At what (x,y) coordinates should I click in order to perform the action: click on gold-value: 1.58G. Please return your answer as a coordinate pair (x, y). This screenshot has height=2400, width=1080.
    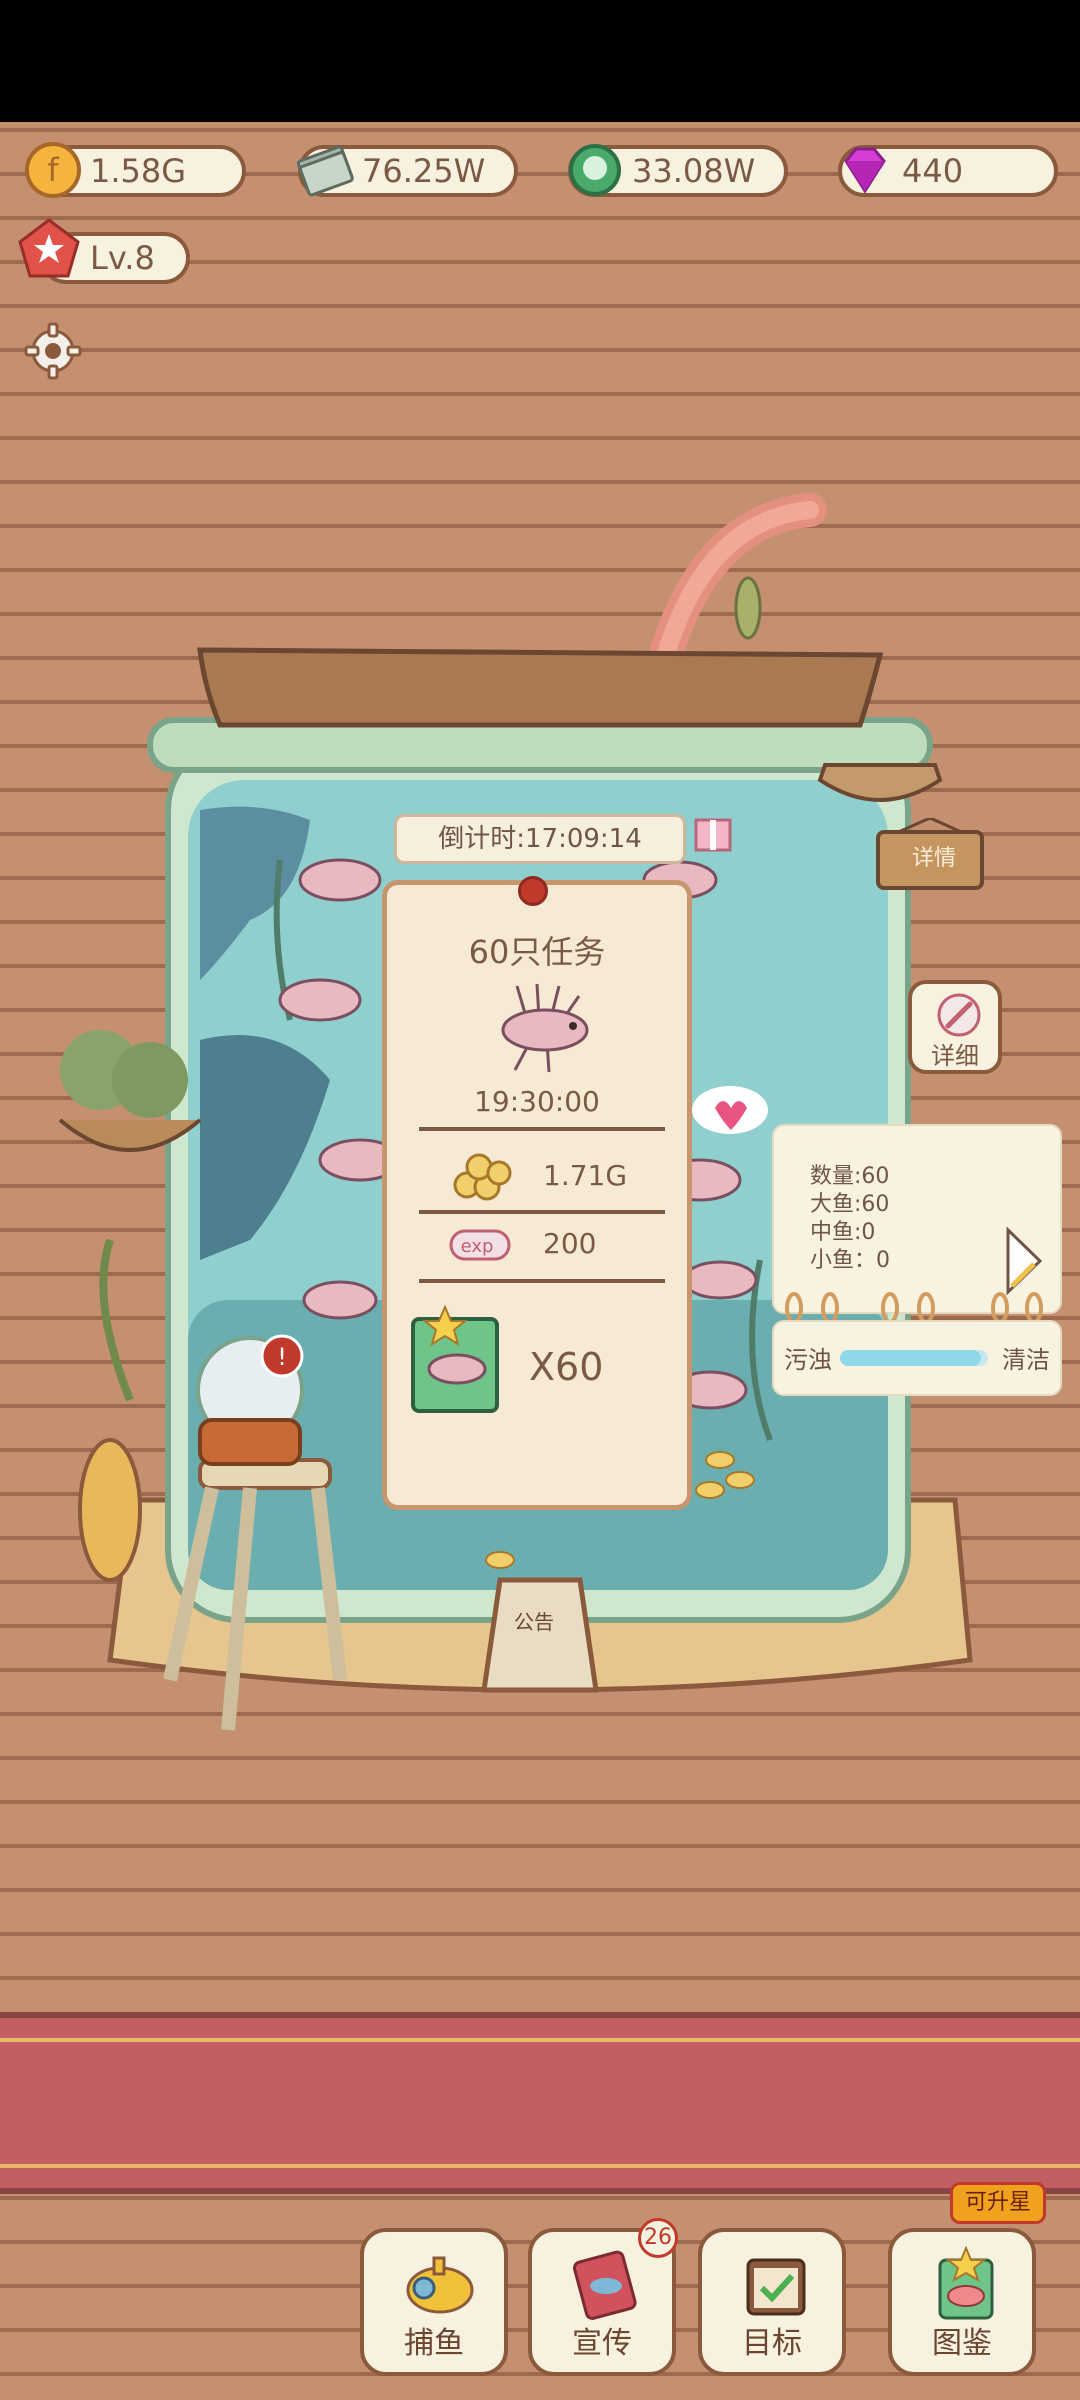
    Looking at the image, I should click on (138, 171).